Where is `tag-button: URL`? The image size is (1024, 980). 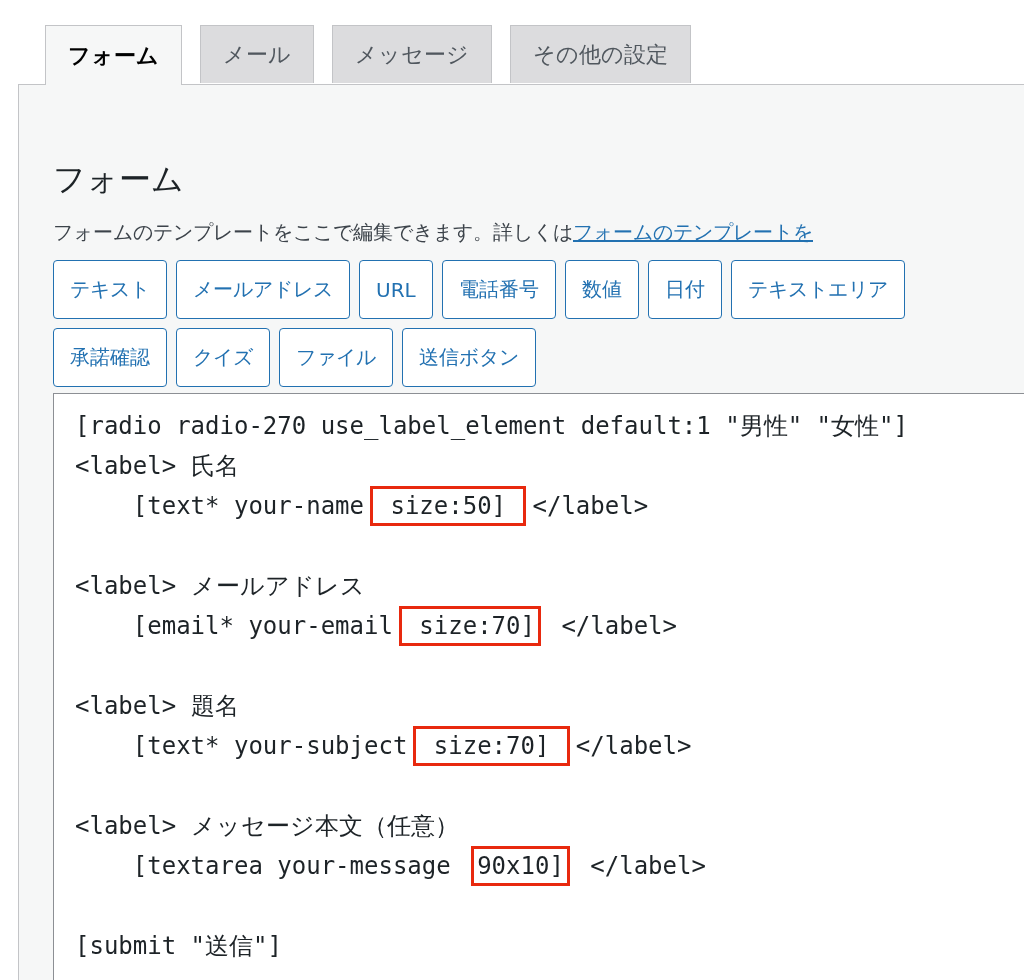
tag-button: URL is located at coordinates (396, 289).